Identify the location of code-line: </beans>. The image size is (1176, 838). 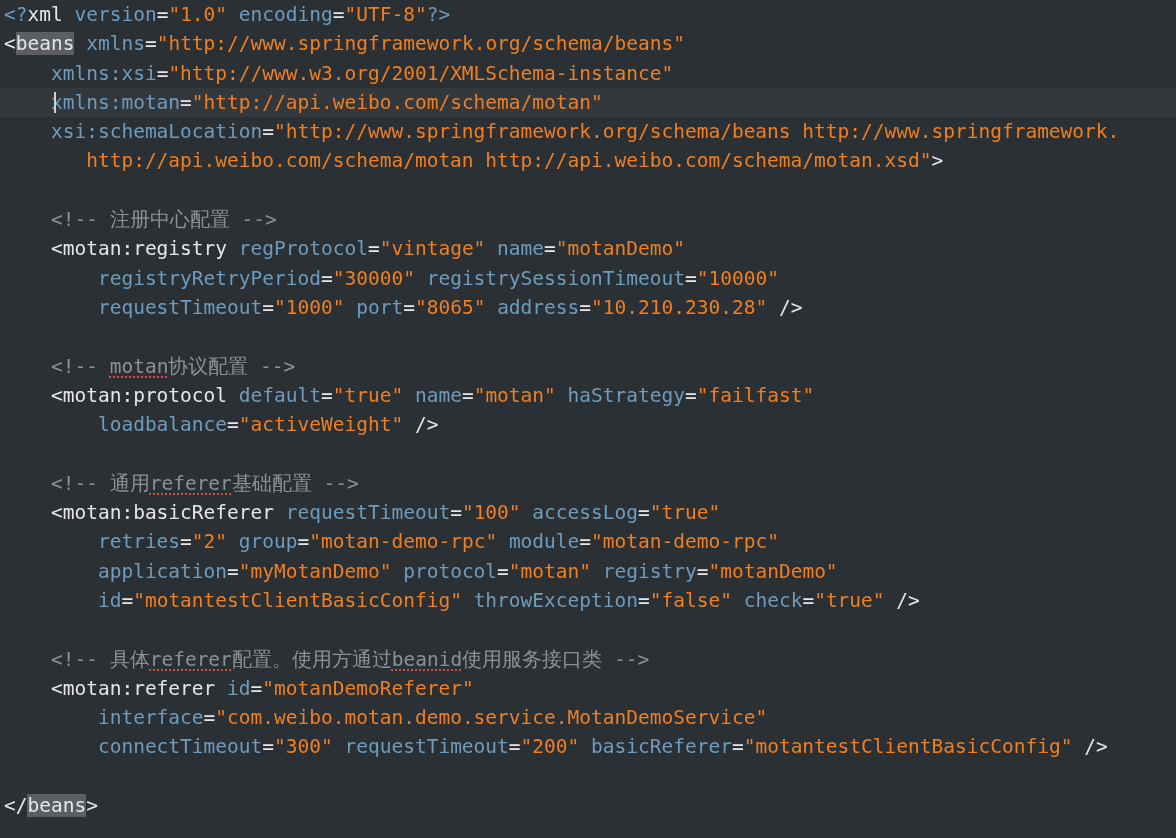
(51, 806).